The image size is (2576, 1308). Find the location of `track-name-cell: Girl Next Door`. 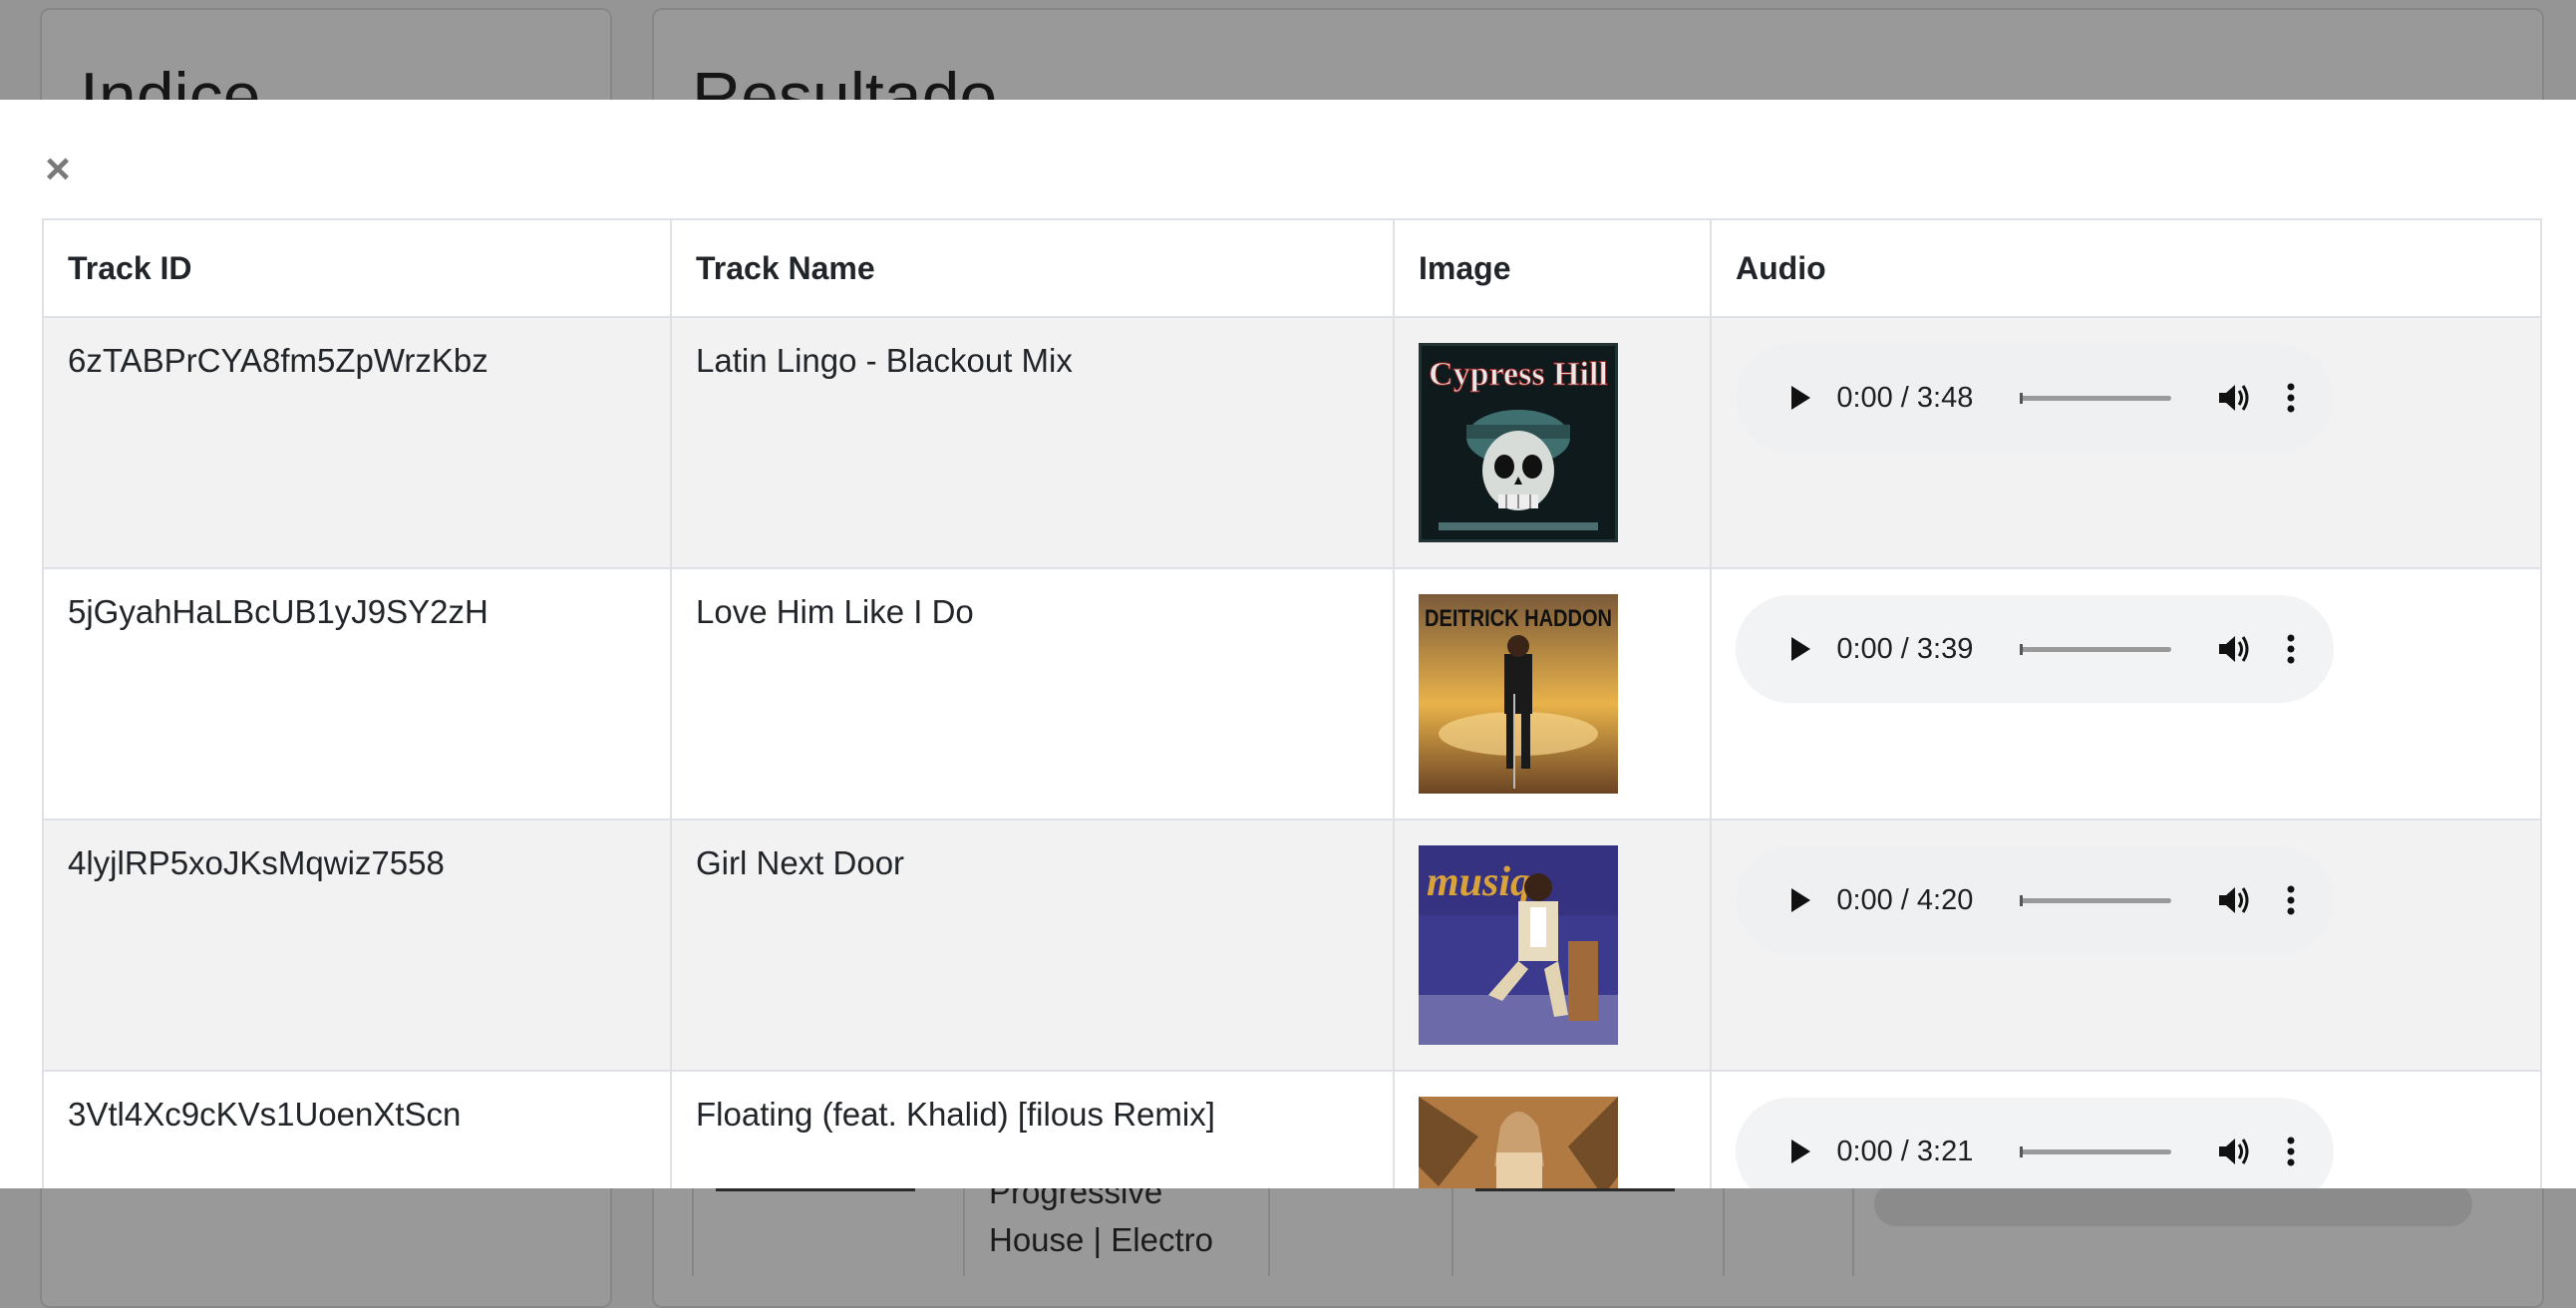

track-name-cell: Girl Next Door is located at coordinates (1032, 945).